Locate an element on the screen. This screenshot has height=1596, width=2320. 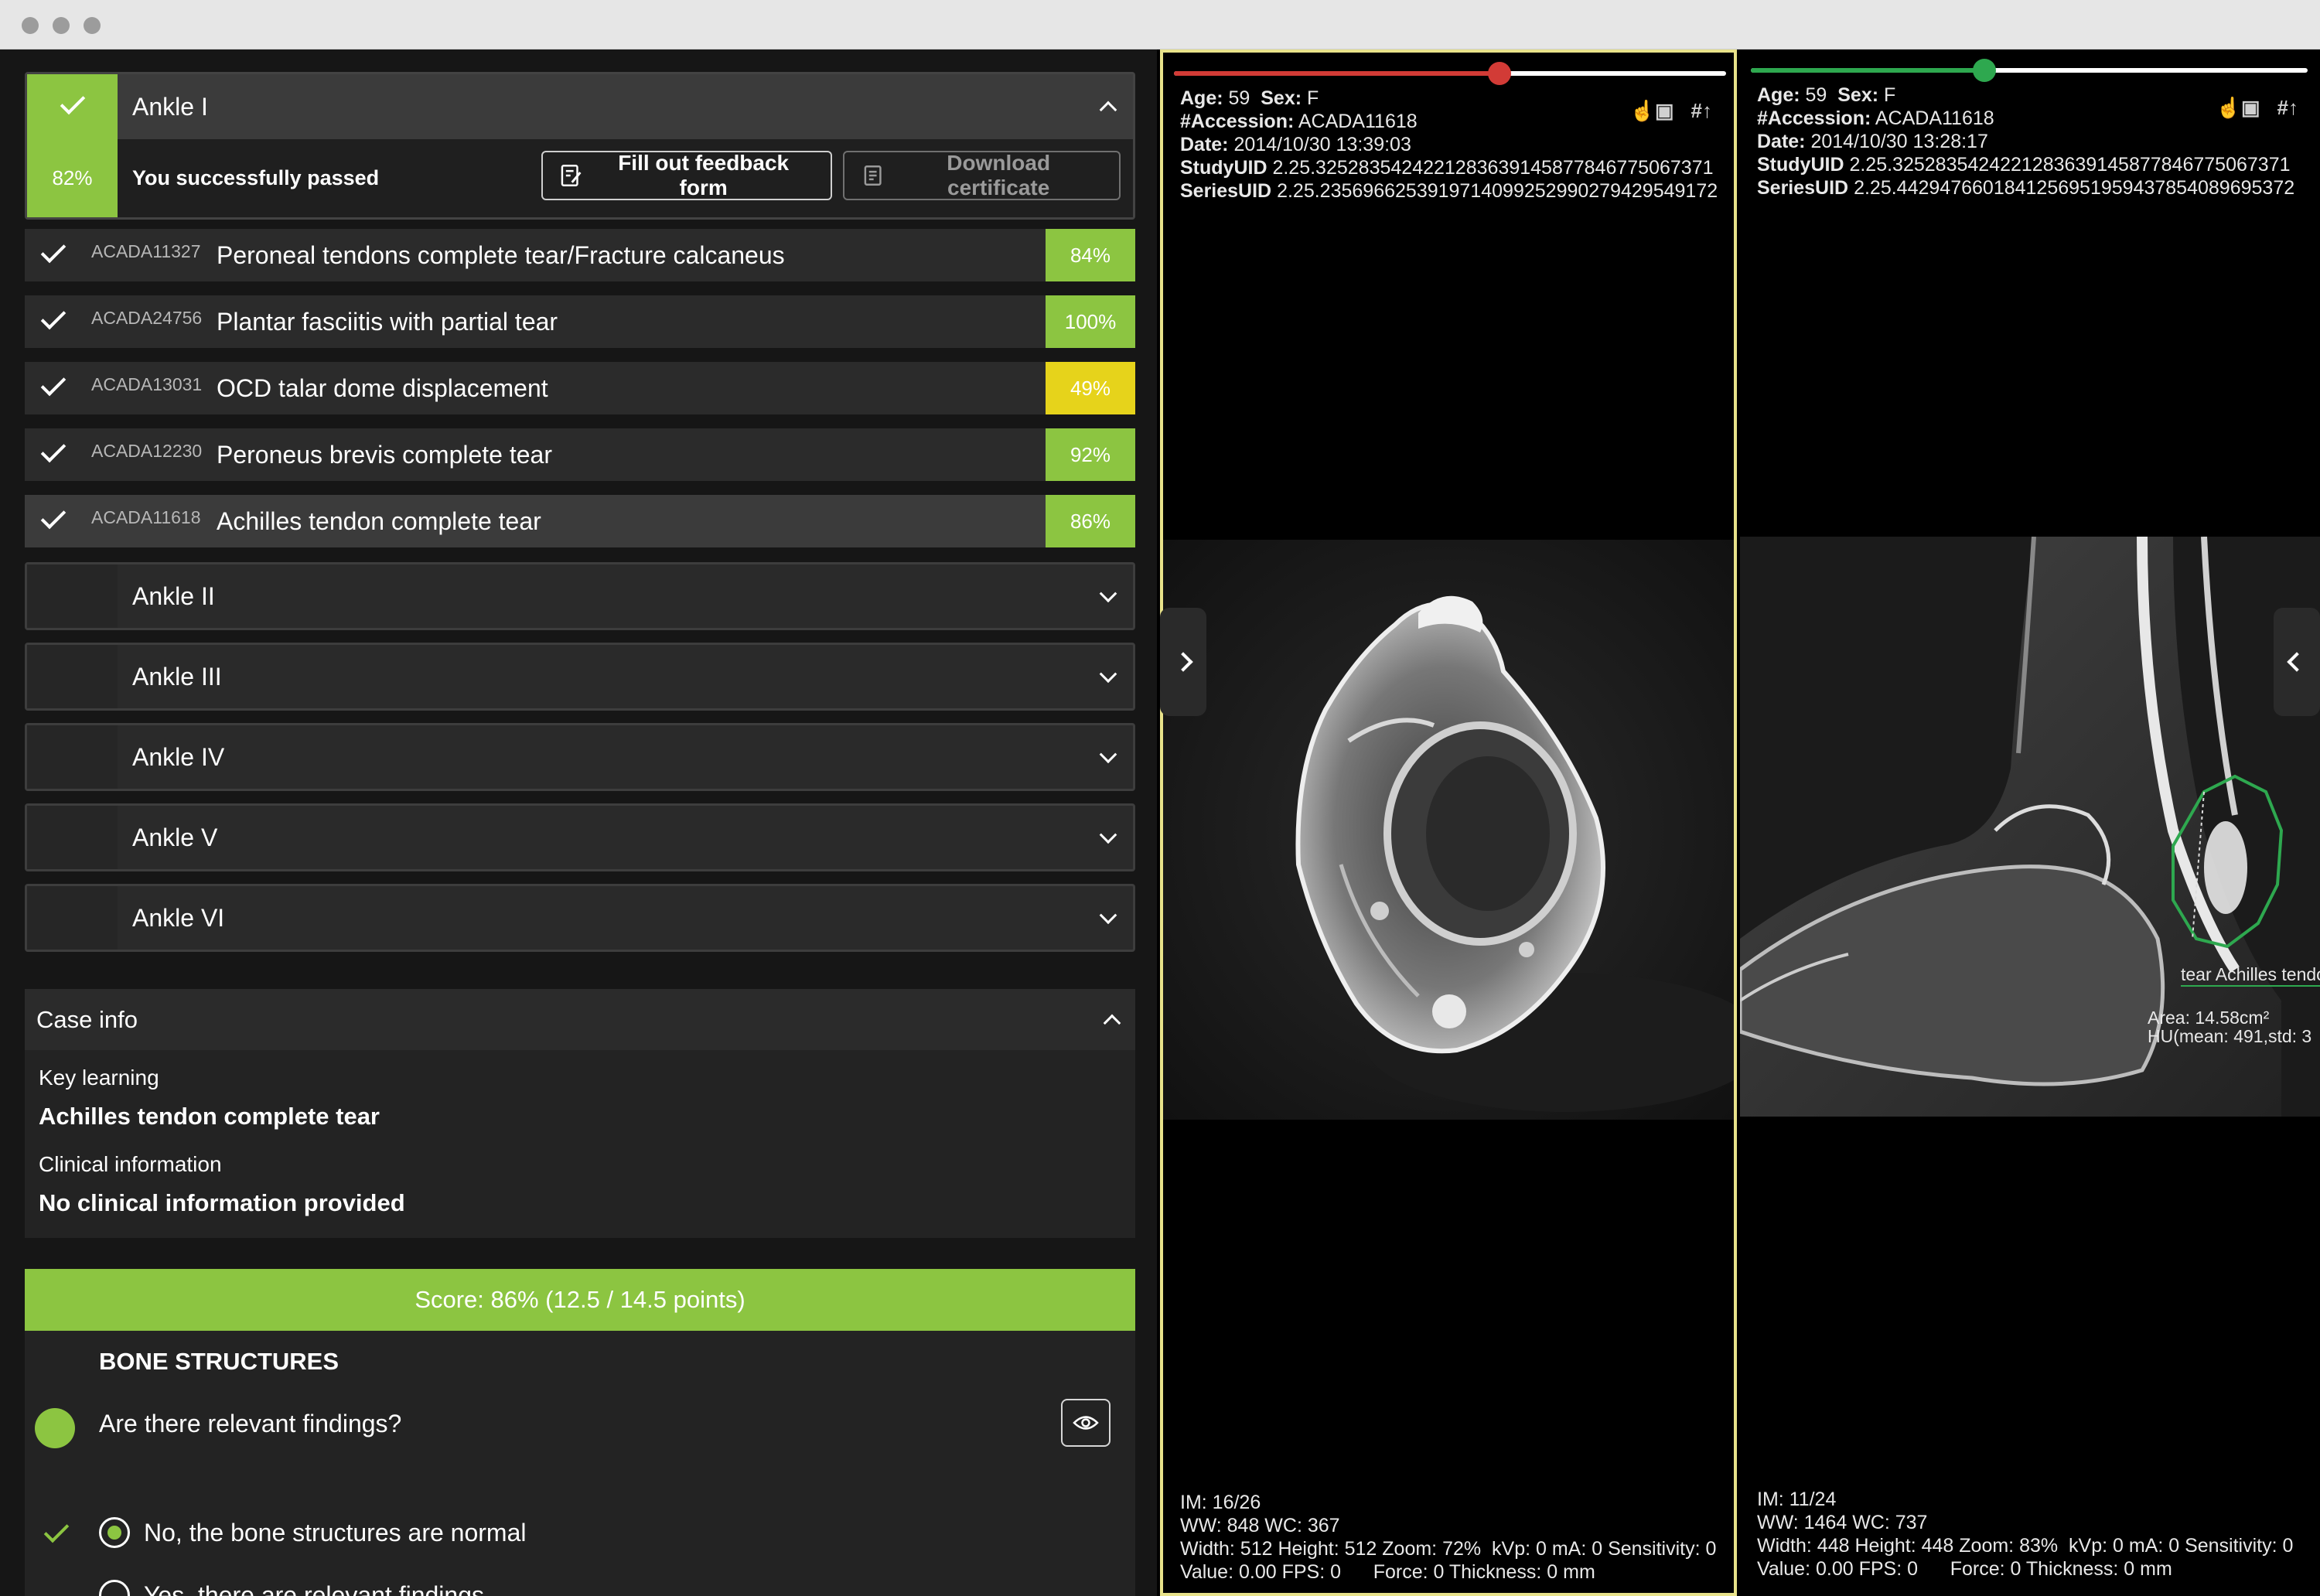
option-findings: Yes, there are relevant findings is located at coordinates (291, 1587).